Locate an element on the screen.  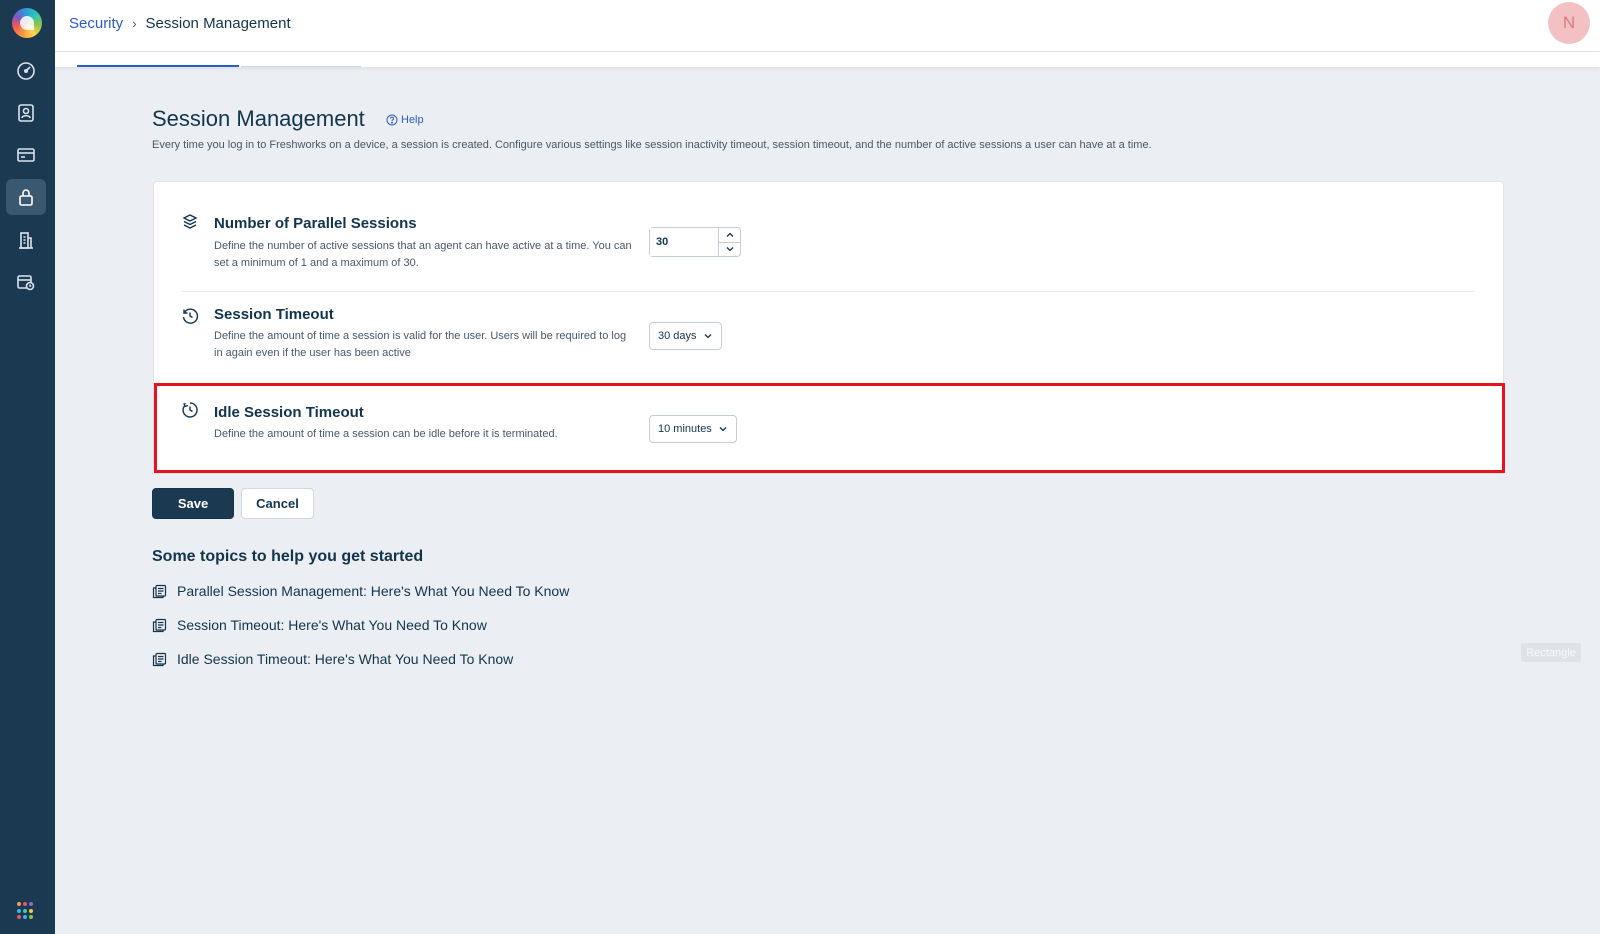
contact-card-icon is located at coordinates (26, 113).